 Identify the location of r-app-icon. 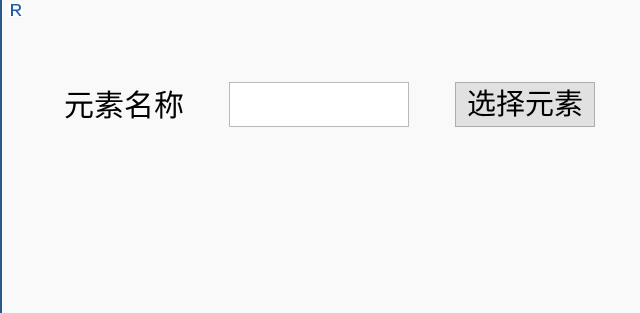
(16, 9).